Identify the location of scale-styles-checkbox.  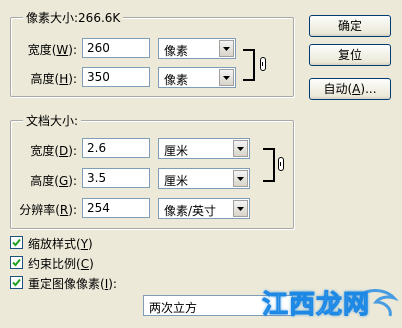
(16, 242).